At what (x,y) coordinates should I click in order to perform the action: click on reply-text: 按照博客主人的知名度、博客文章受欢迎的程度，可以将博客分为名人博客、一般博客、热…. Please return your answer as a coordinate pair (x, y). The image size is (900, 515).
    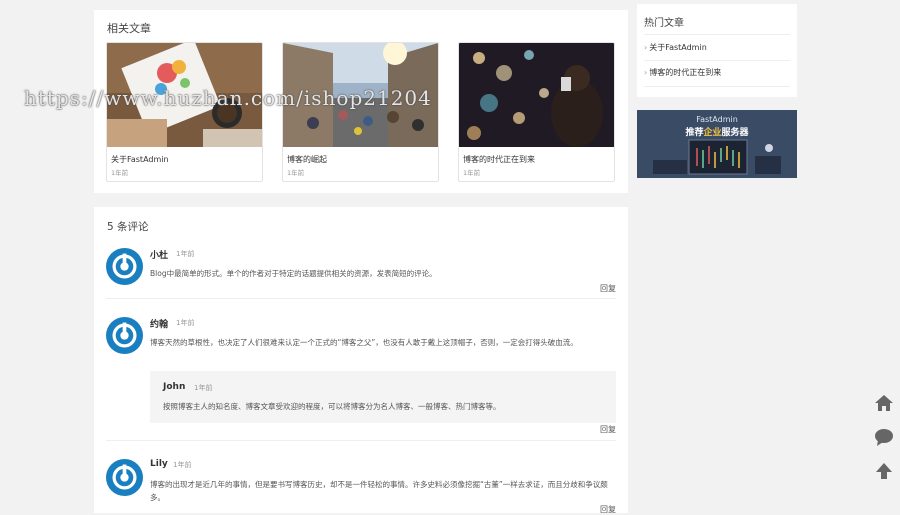
    Looking at the image, I should click on (332, 406).